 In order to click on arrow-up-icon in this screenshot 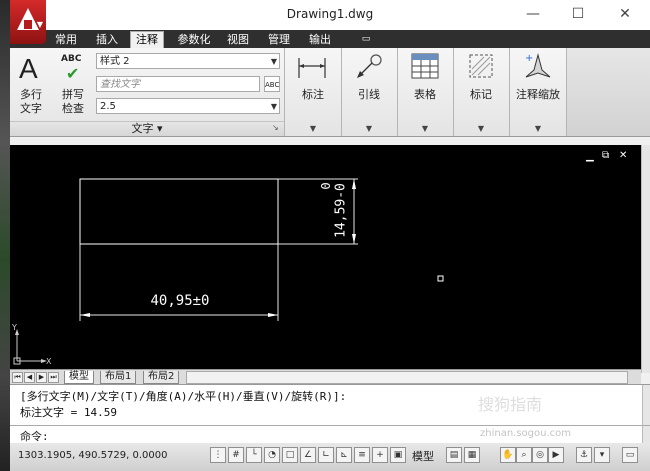, I will do `click(354, 184)`.